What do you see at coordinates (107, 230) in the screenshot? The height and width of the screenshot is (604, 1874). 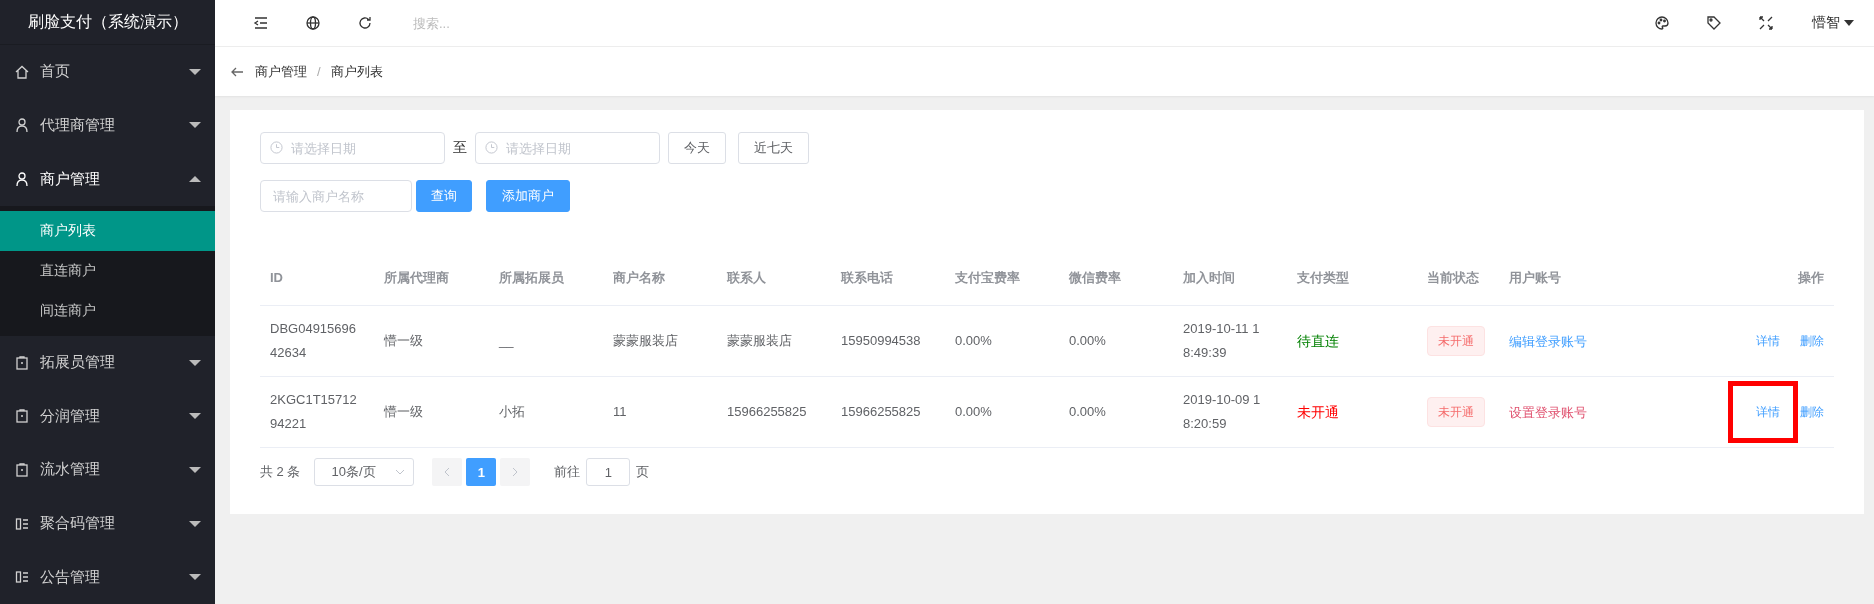 I see `sidebar-subitem: 商户列表` at bounding box center [107, 230].